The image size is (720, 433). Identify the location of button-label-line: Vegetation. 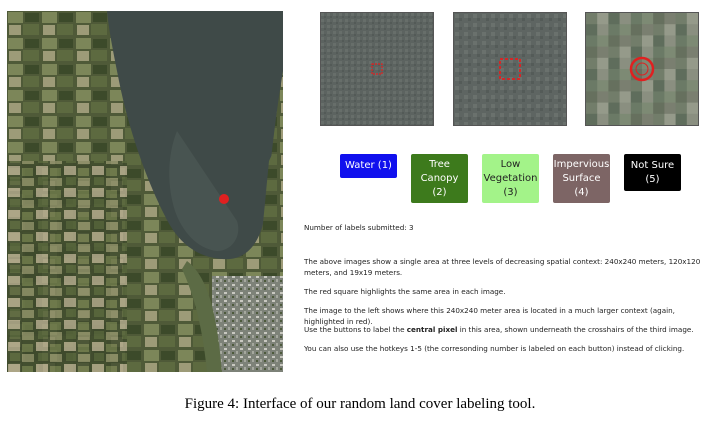
(510, 178).